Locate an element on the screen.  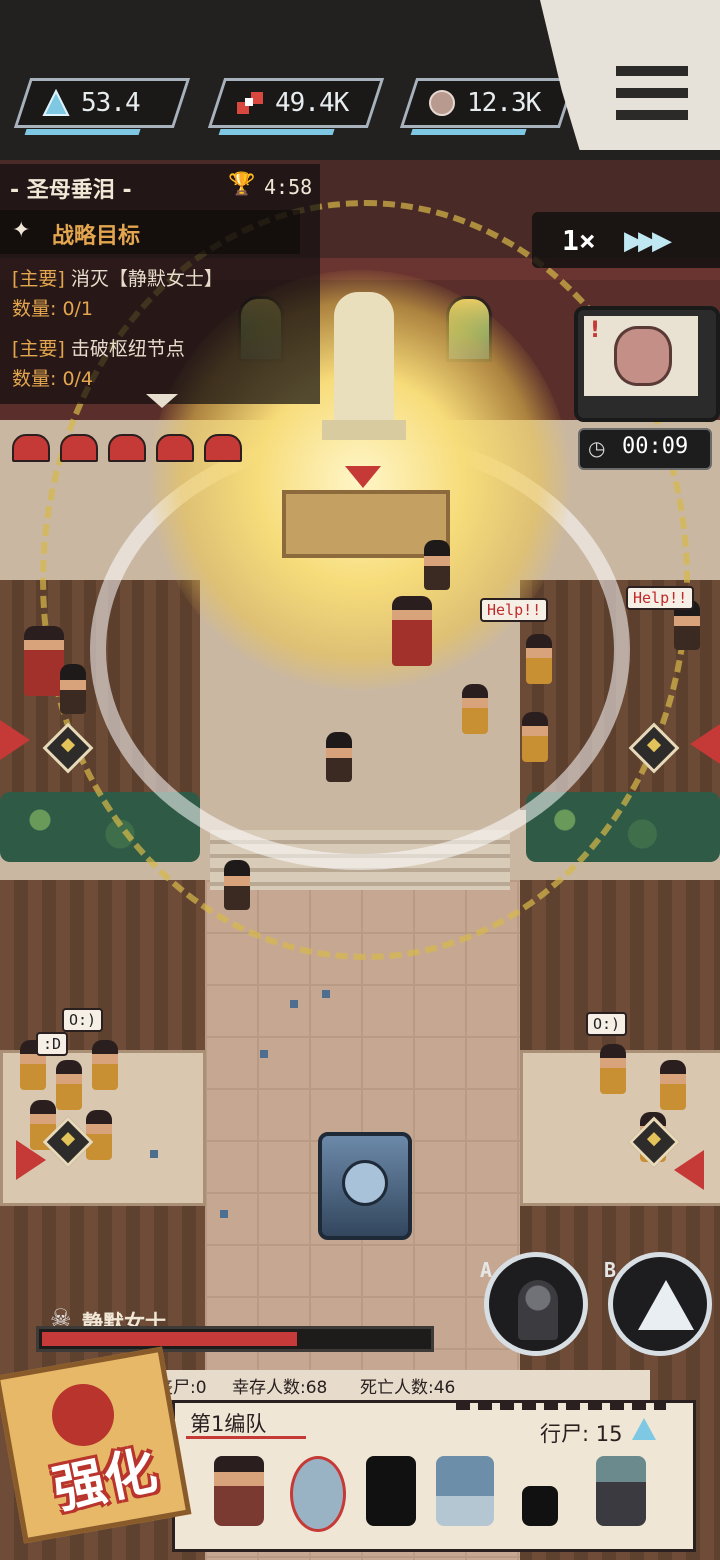
skill-a-letter: A is located at coordinates (486, 1270).